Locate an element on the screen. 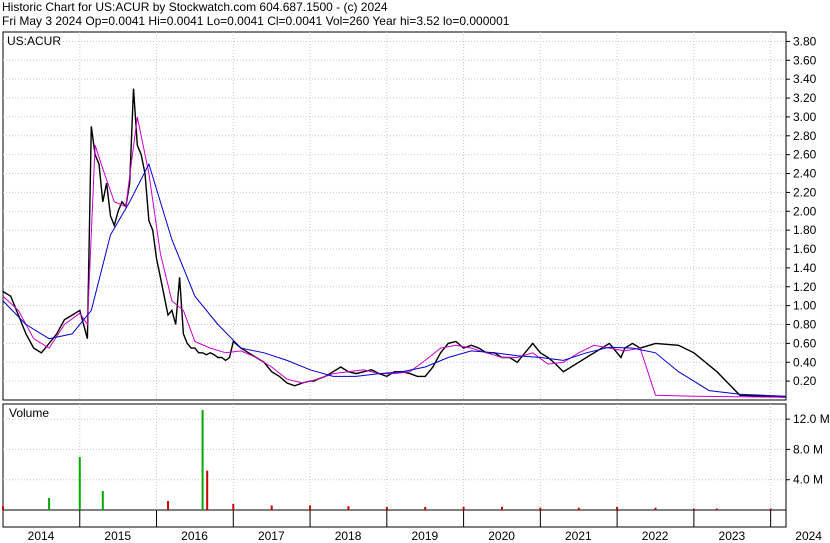  price-y-tick-label: 1.80 is located at coordinates (805, 230).